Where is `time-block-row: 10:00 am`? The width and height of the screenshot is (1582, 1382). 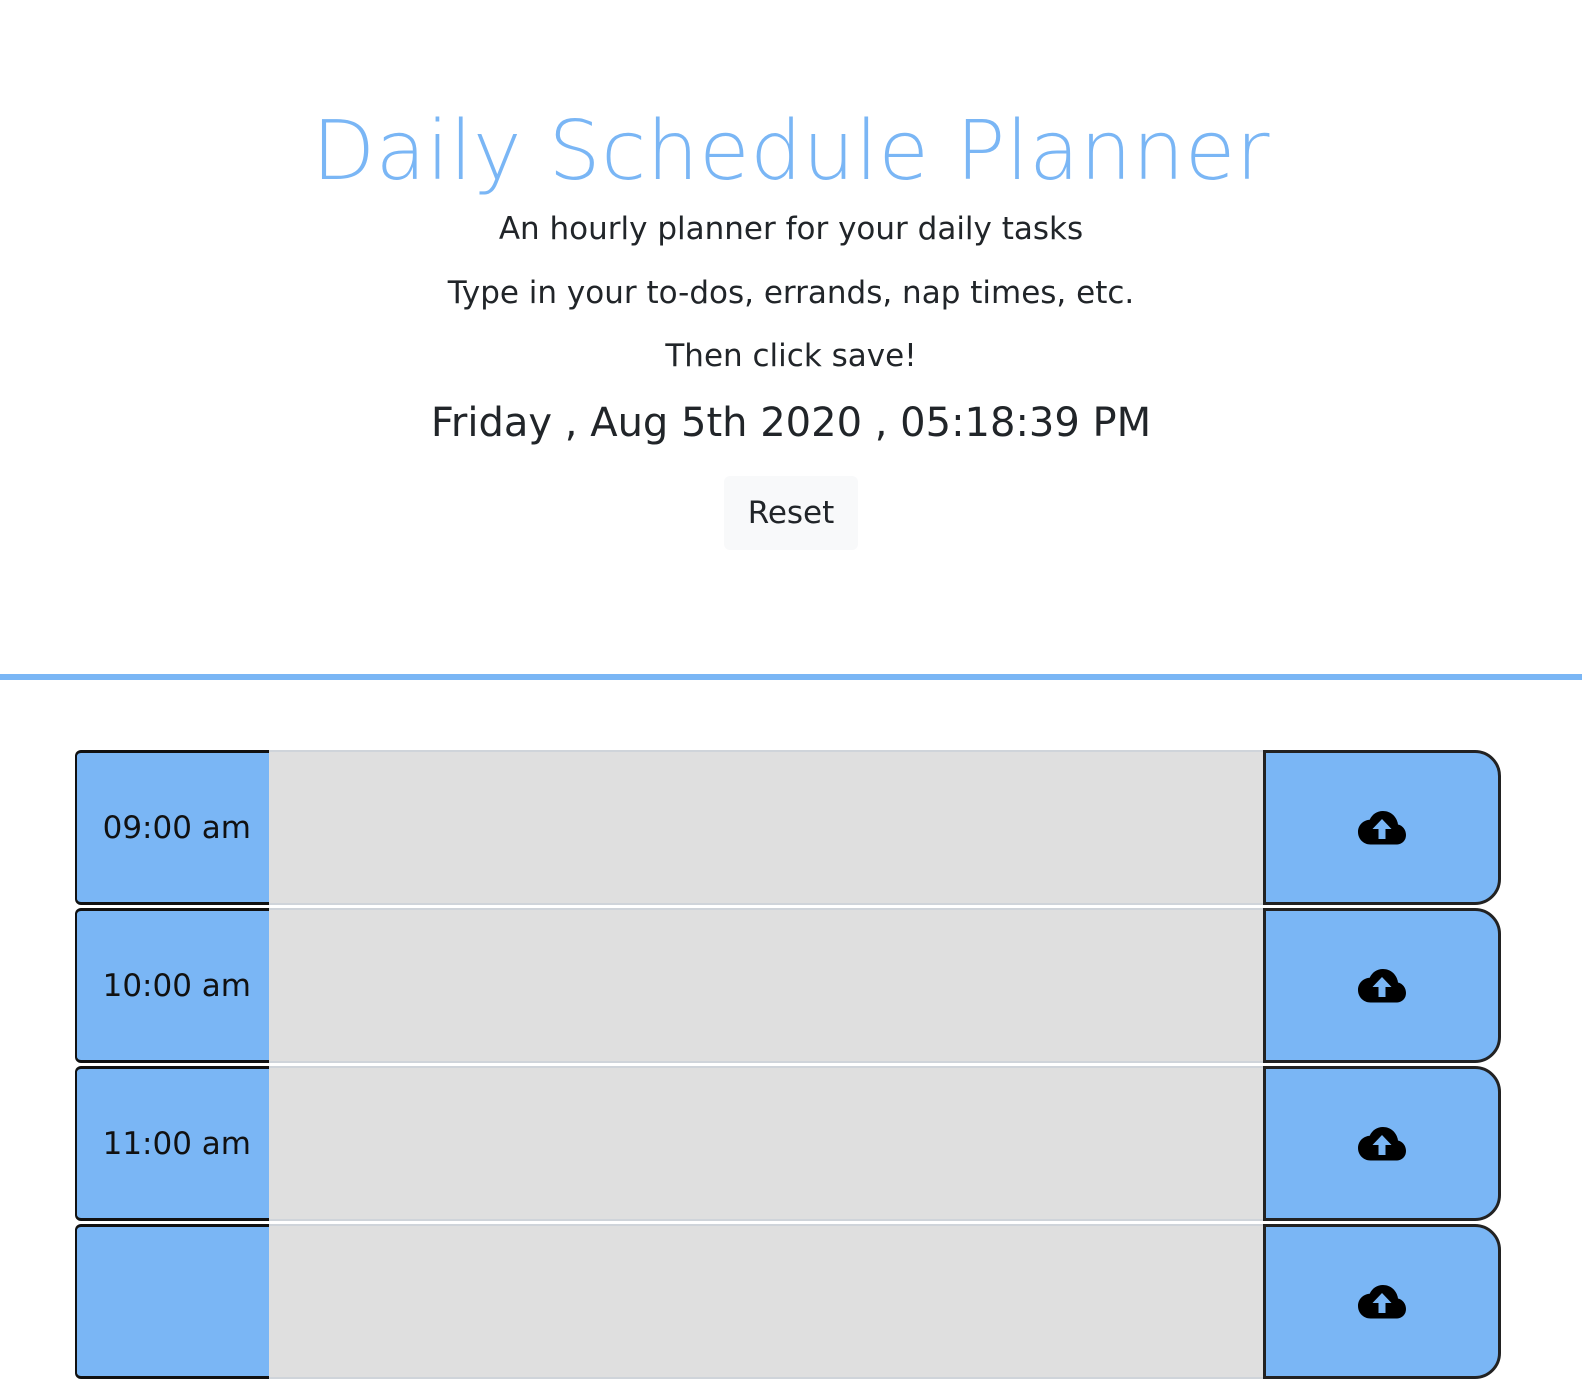
time-block-row: 10:00 am is located at coordinates (788, 985).